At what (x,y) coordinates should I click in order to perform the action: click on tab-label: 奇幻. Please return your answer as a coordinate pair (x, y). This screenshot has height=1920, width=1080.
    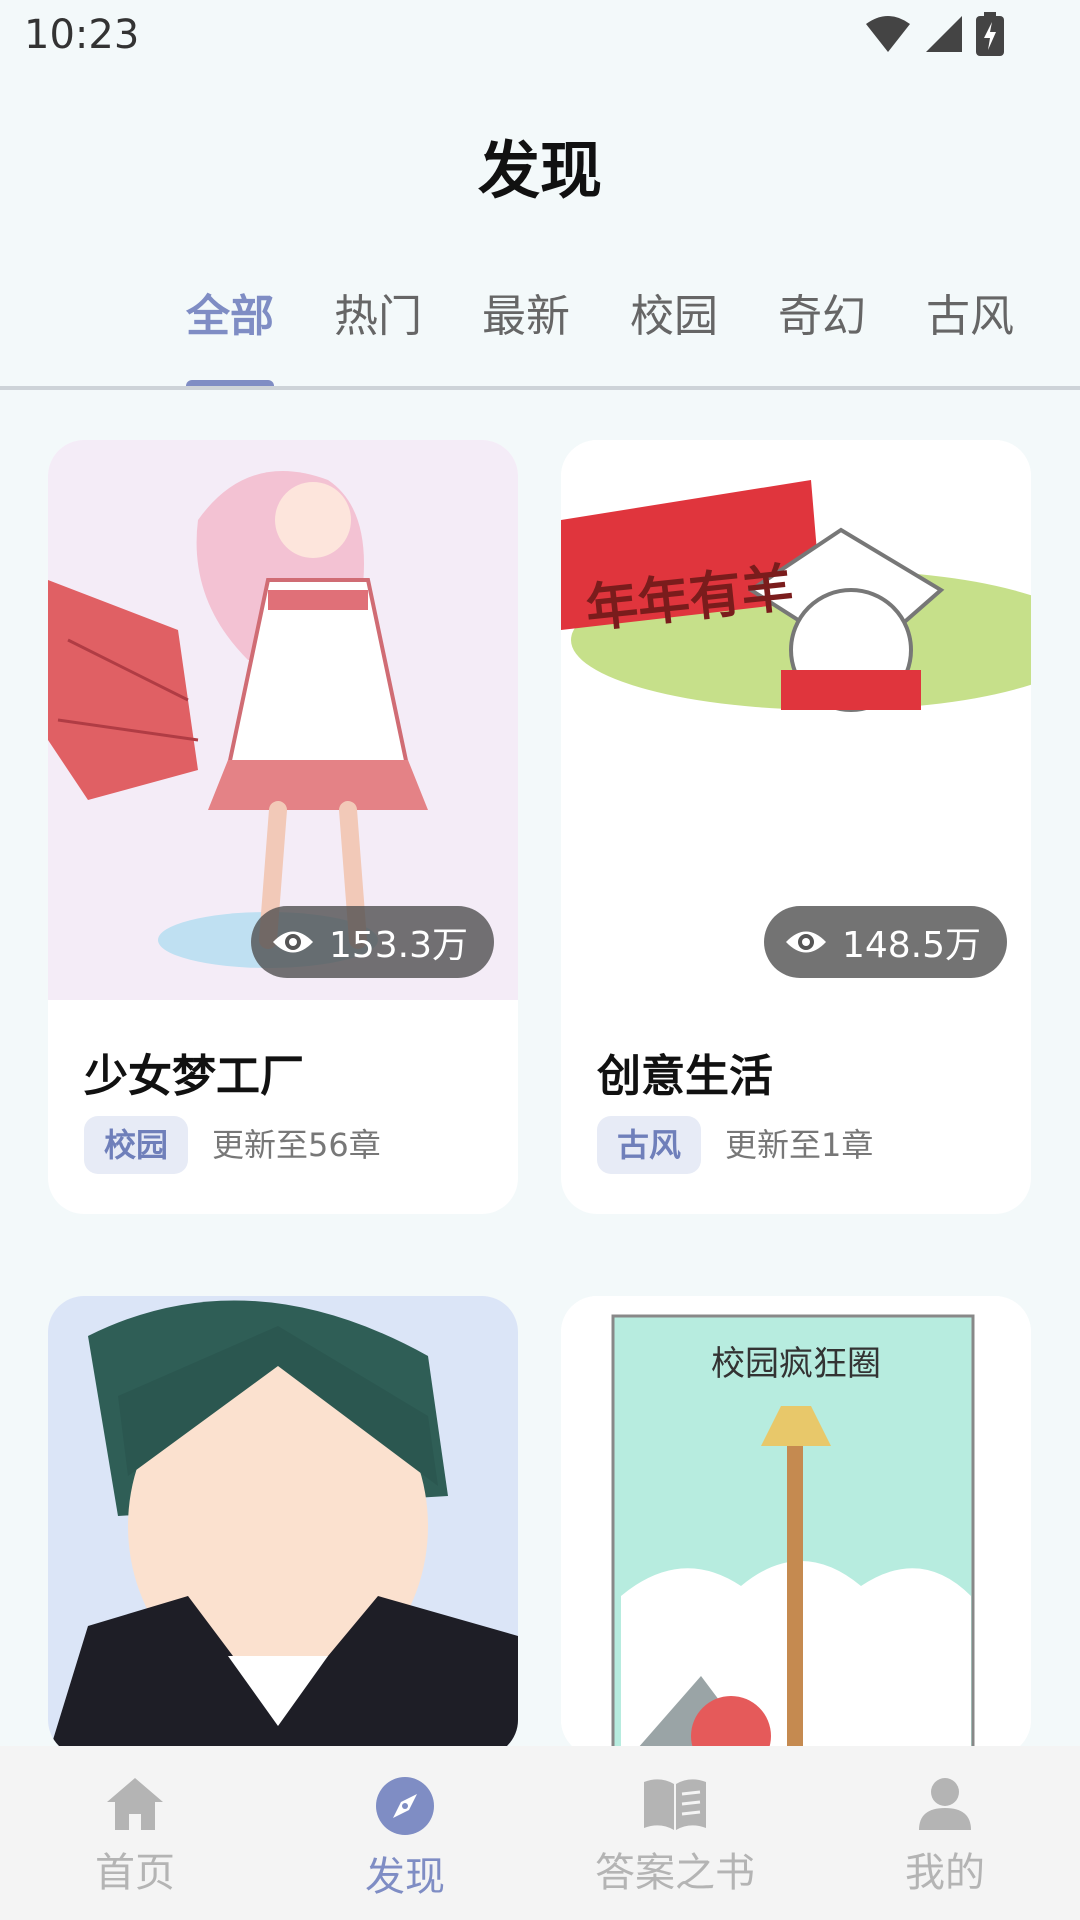
    Looking at the image, I should click on (822, 316).